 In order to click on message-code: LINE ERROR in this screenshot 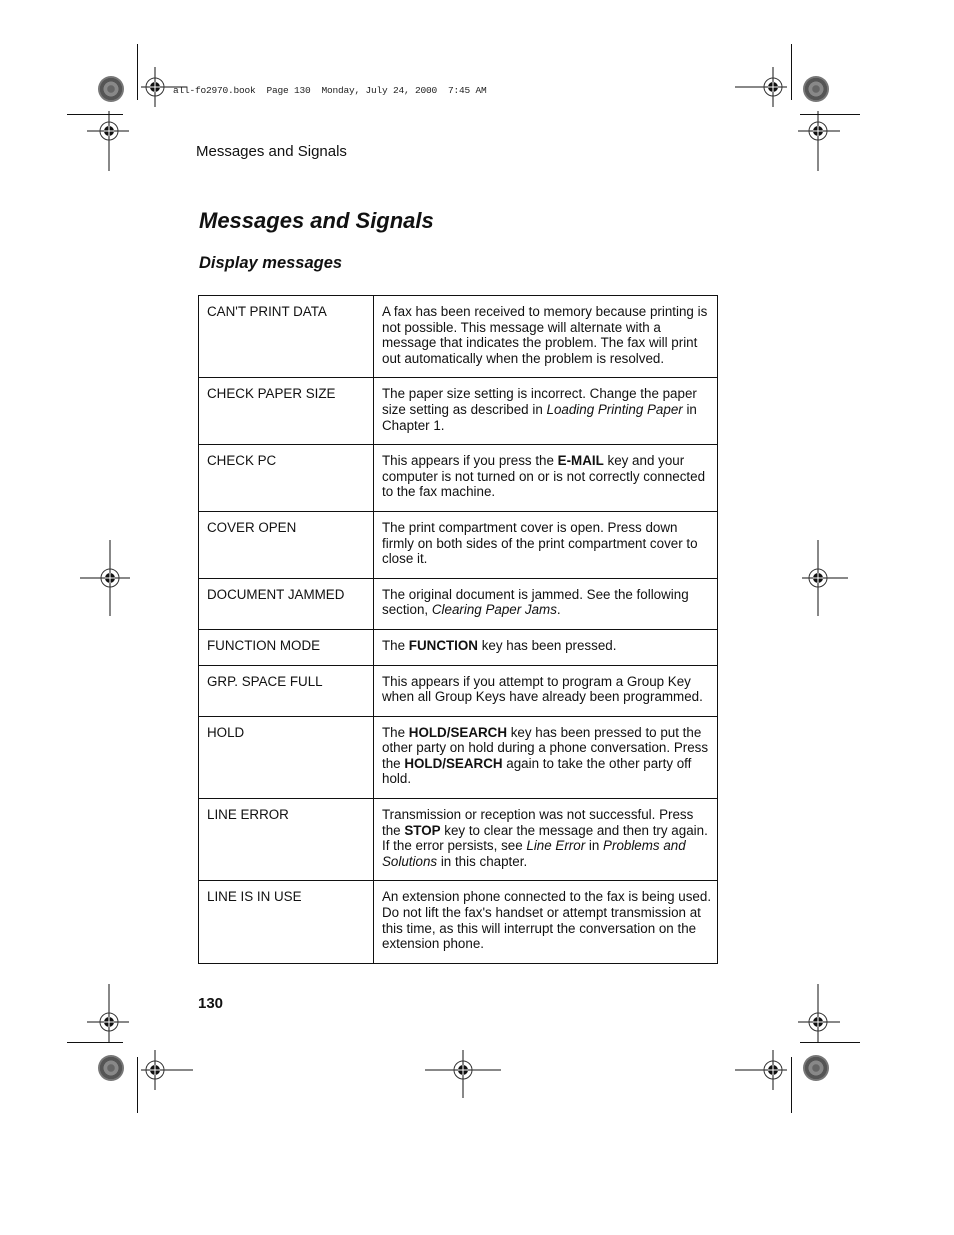, I will do `click(286, 840)`.